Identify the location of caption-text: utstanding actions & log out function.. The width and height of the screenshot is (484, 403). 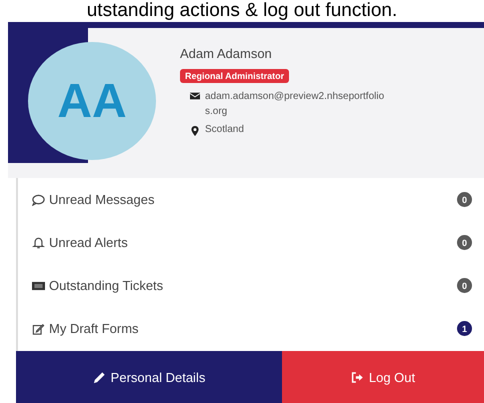
(242, 11).